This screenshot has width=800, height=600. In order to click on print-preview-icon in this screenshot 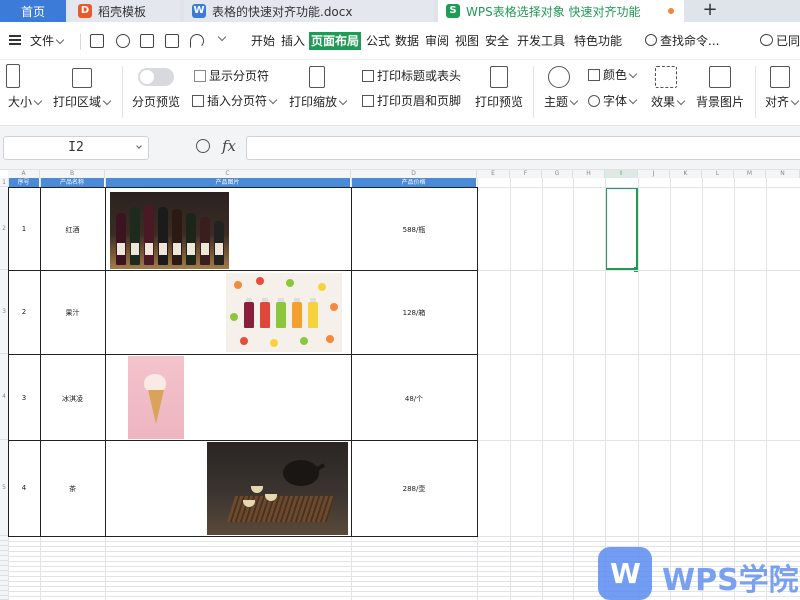, I will do `click(172, 41)`.